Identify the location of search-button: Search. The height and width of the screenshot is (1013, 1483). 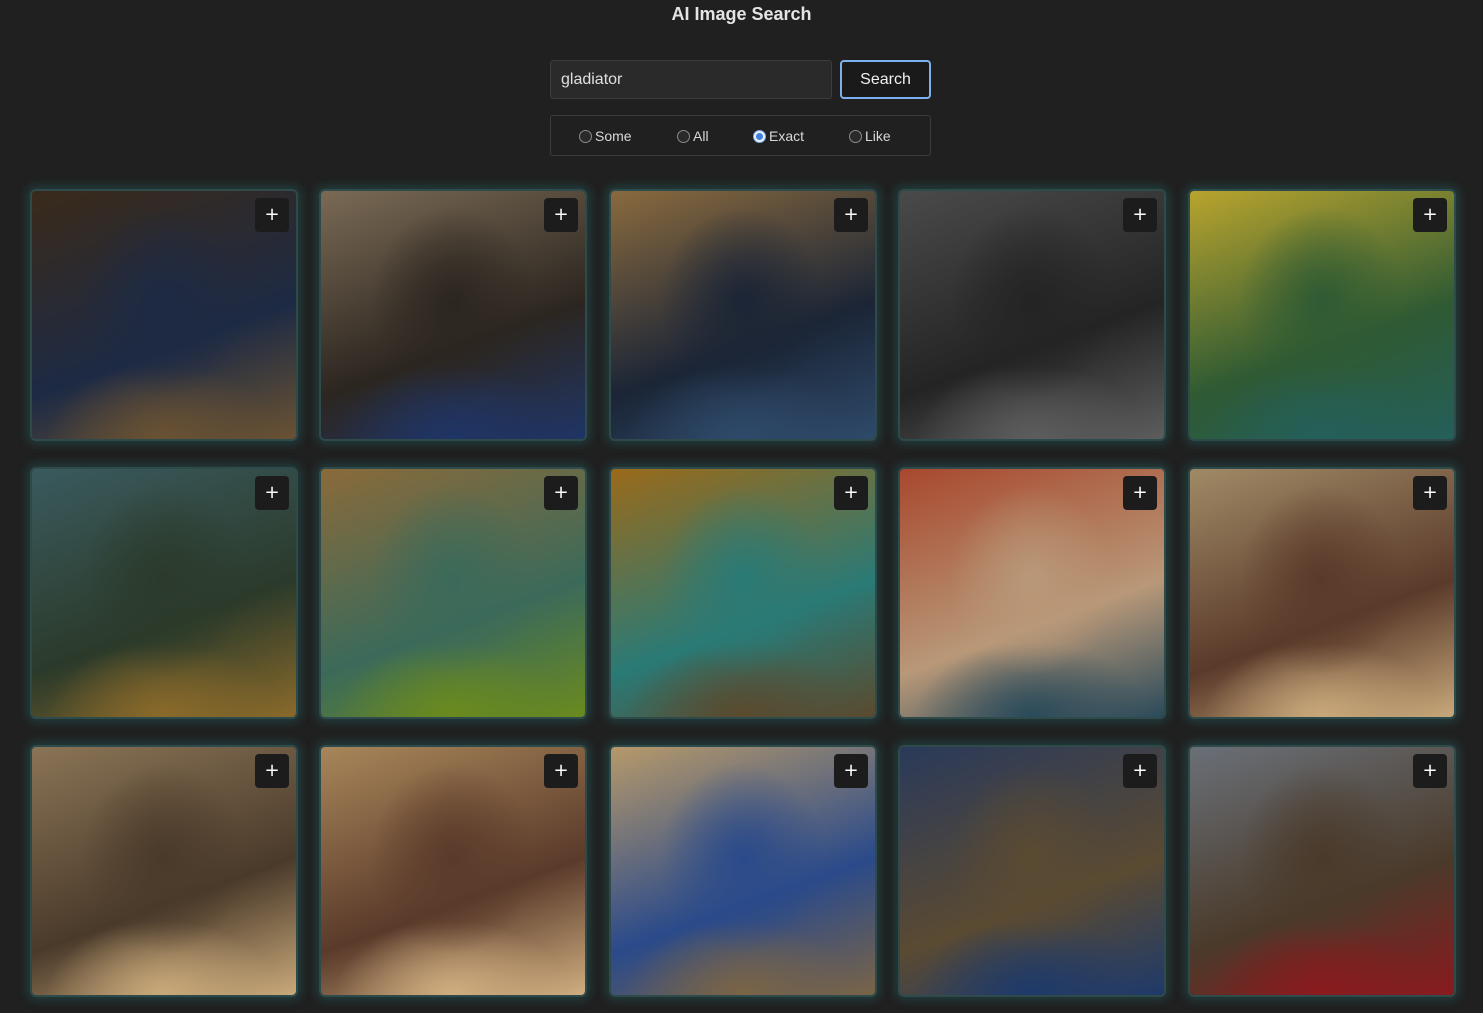
(885, 79).